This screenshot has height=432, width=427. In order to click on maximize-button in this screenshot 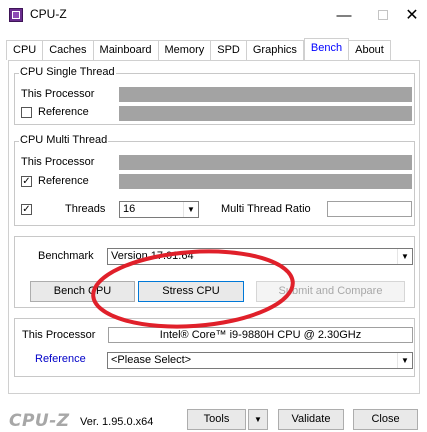, I will do `click(383, 15)`.